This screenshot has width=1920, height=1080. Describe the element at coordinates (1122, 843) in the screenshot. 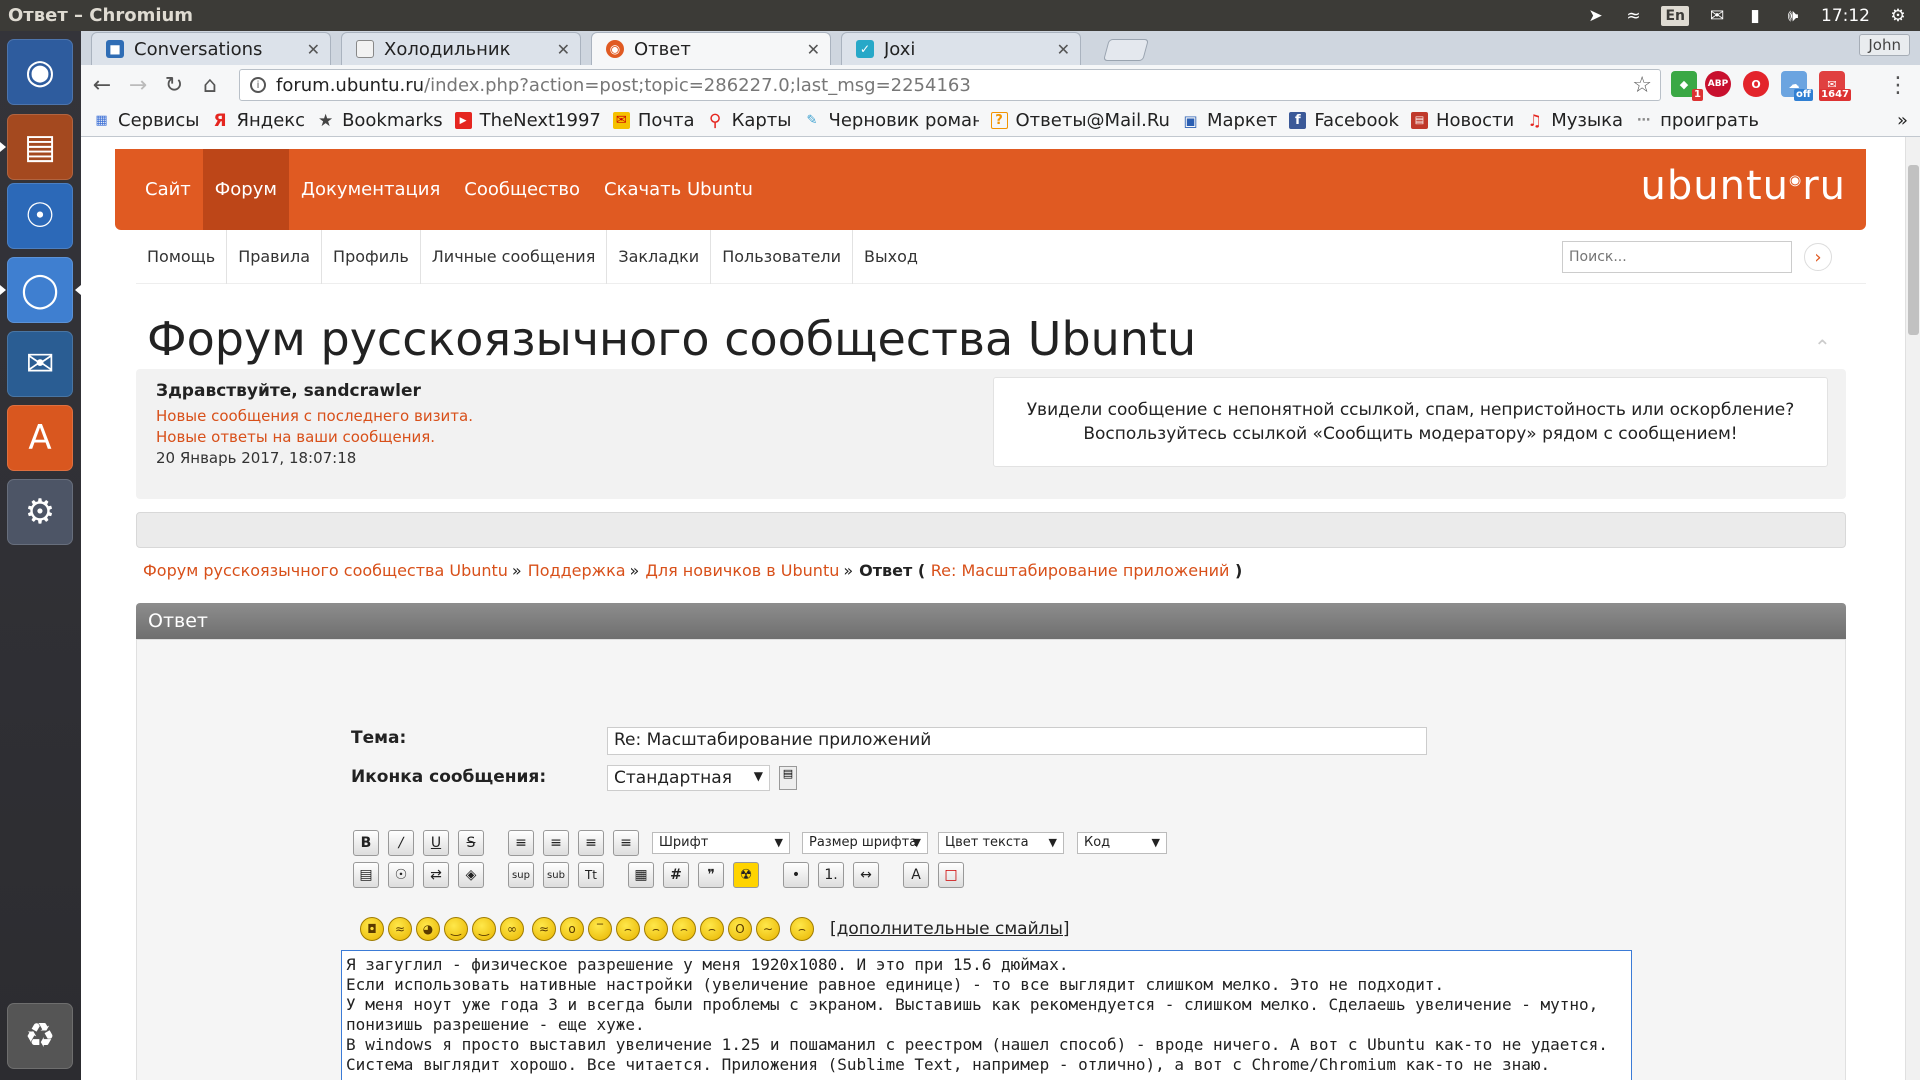

I see `code-select: Код ▼` at that location.